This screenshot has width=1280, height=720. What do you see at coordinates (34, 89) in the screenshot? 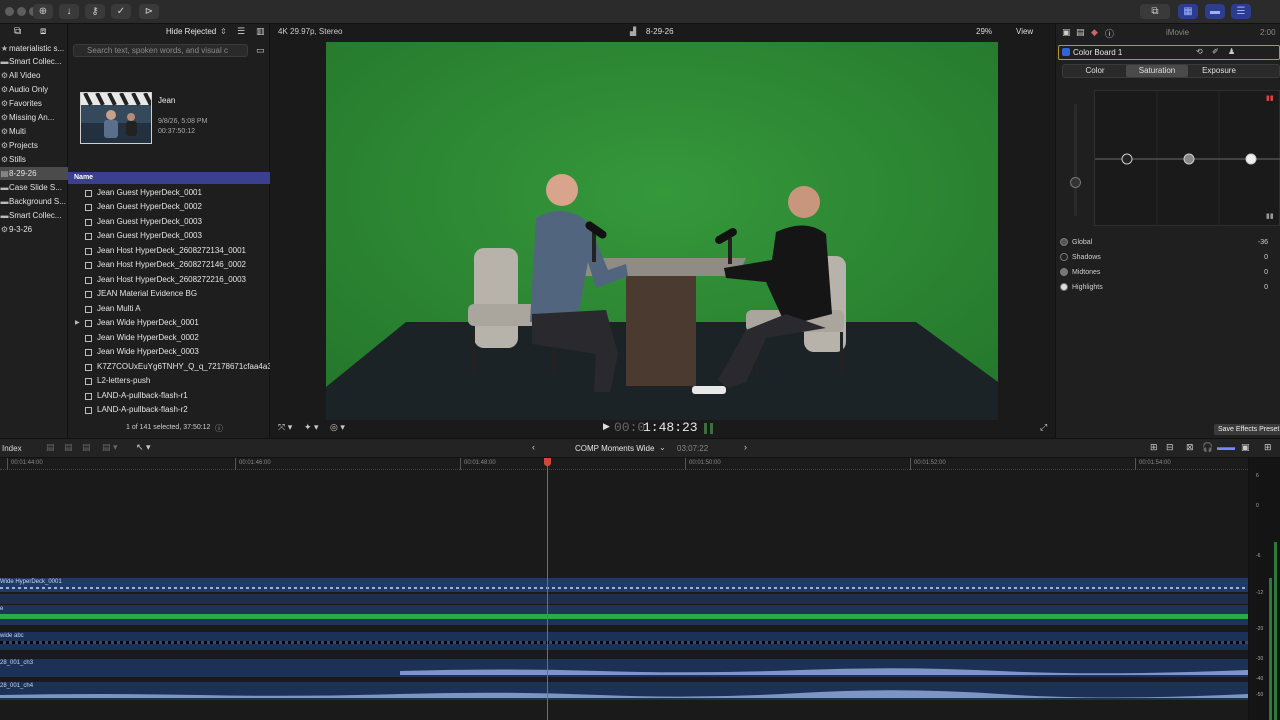
I see `sidebar-item: ⚙Audio Only` at bounding box center [34, 89].